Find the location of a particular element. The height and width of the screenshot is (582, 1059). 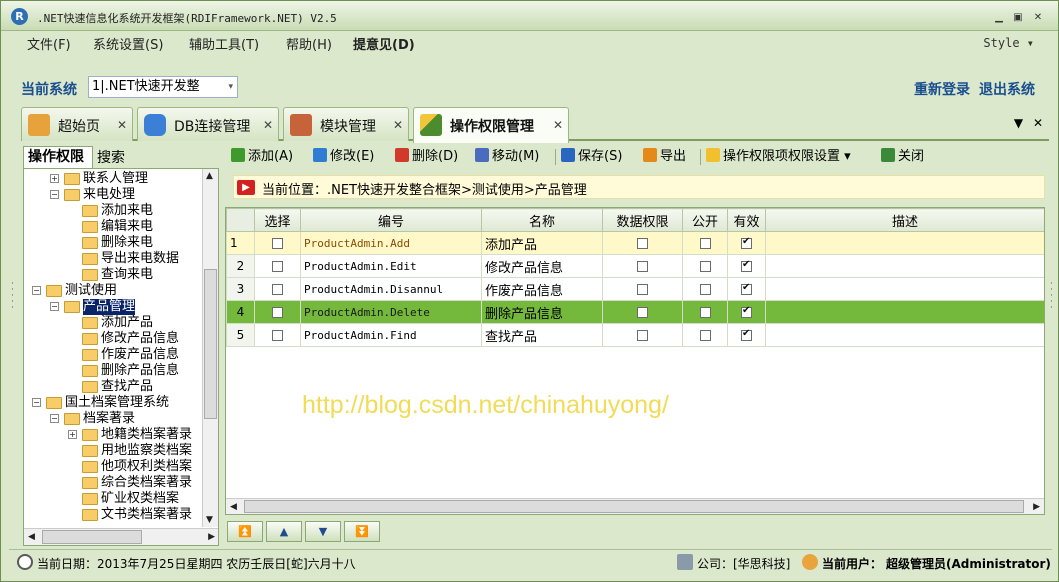

tab-db-connection: DB连接管理 ✕ is located at coordinates (208, 124).